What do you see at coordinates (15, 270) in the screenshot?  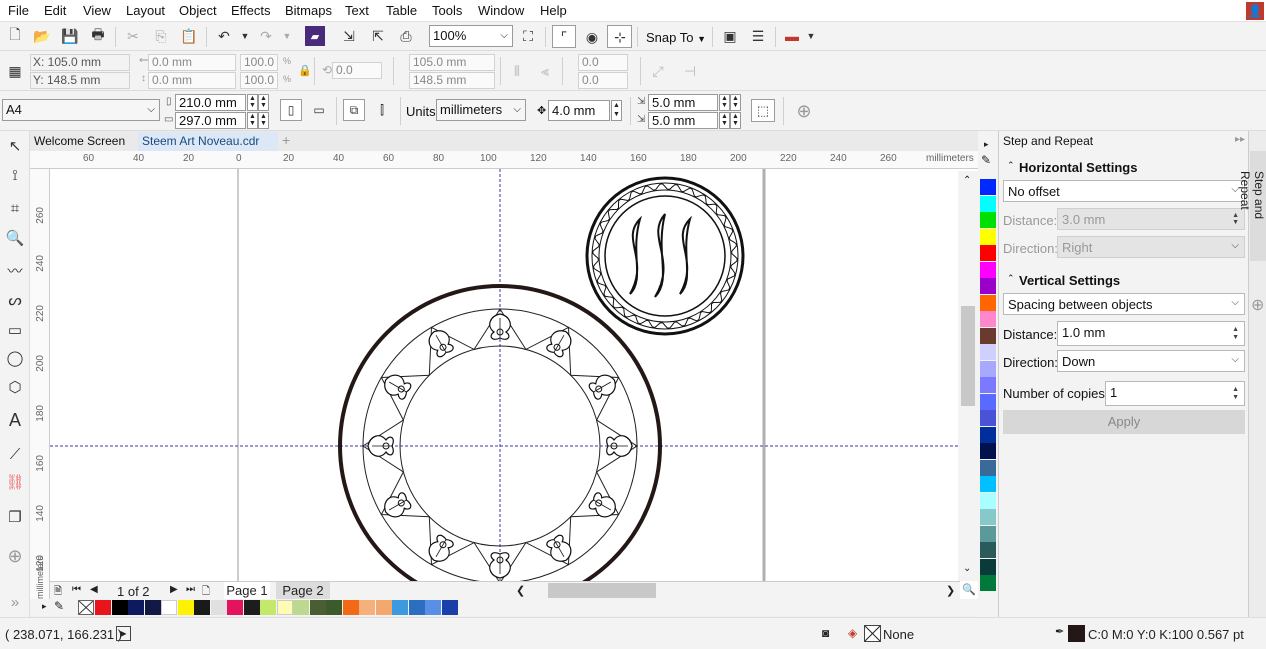 I see `freehand-tool-icon: 〰` at bounding box center [15, 270].